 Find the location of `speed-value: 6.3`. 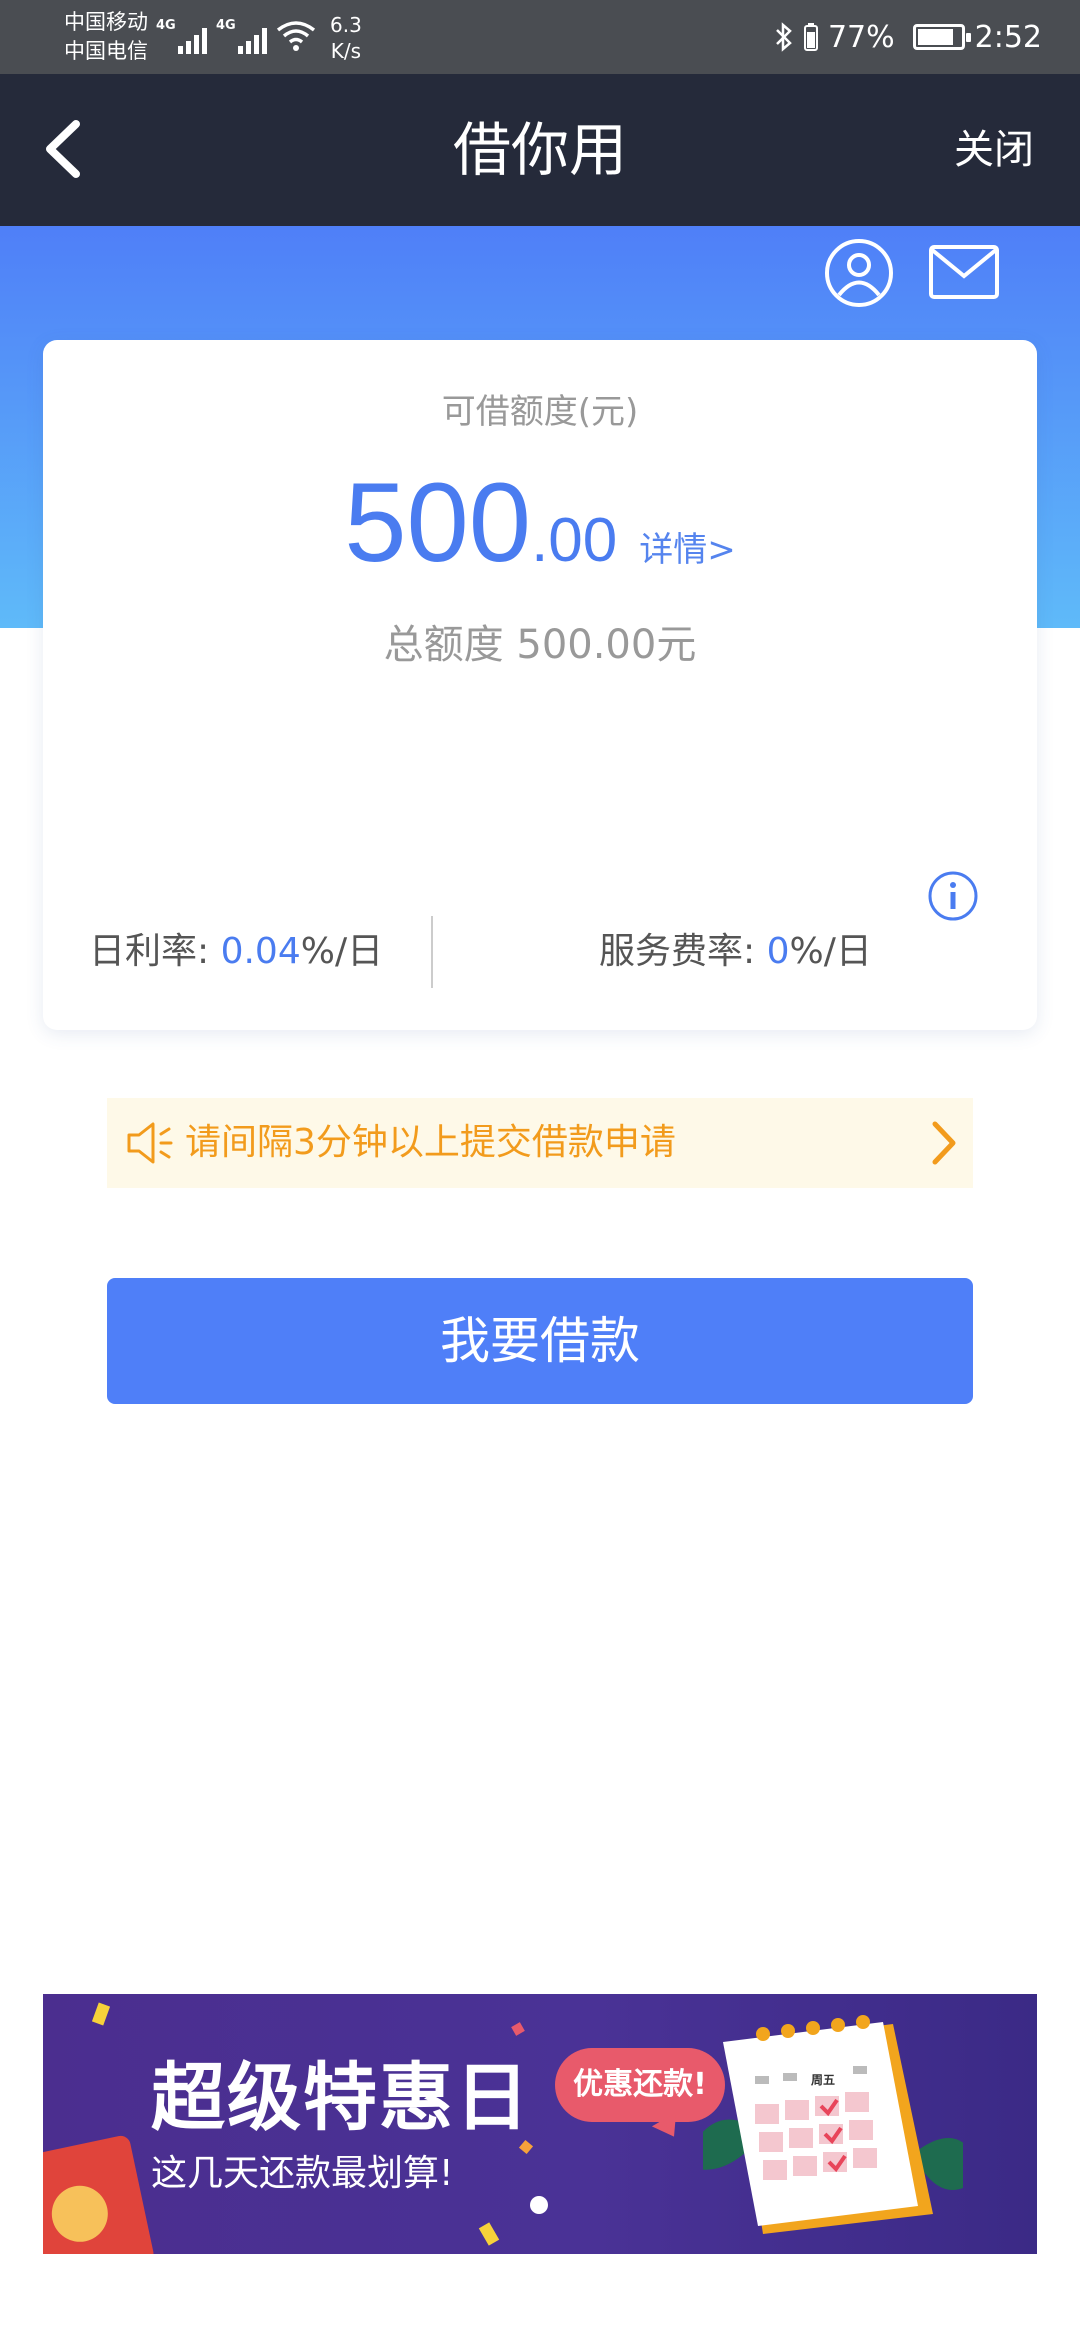

speed-value: 6.3 is located at coordinates (346, 25).